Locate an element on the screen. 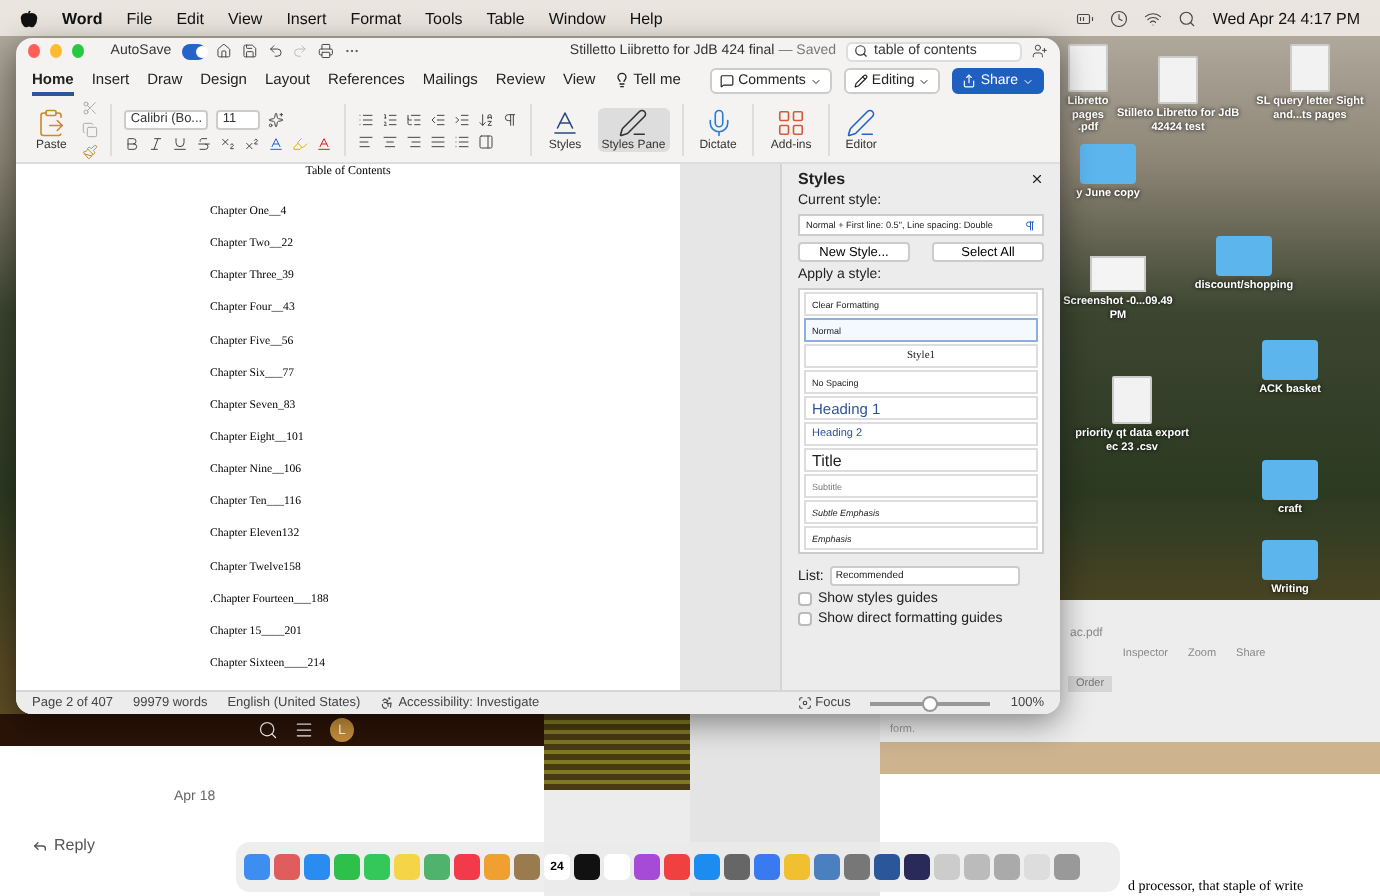 The image size is (1380, 896). share-icon is located at coordinates (969, 81).